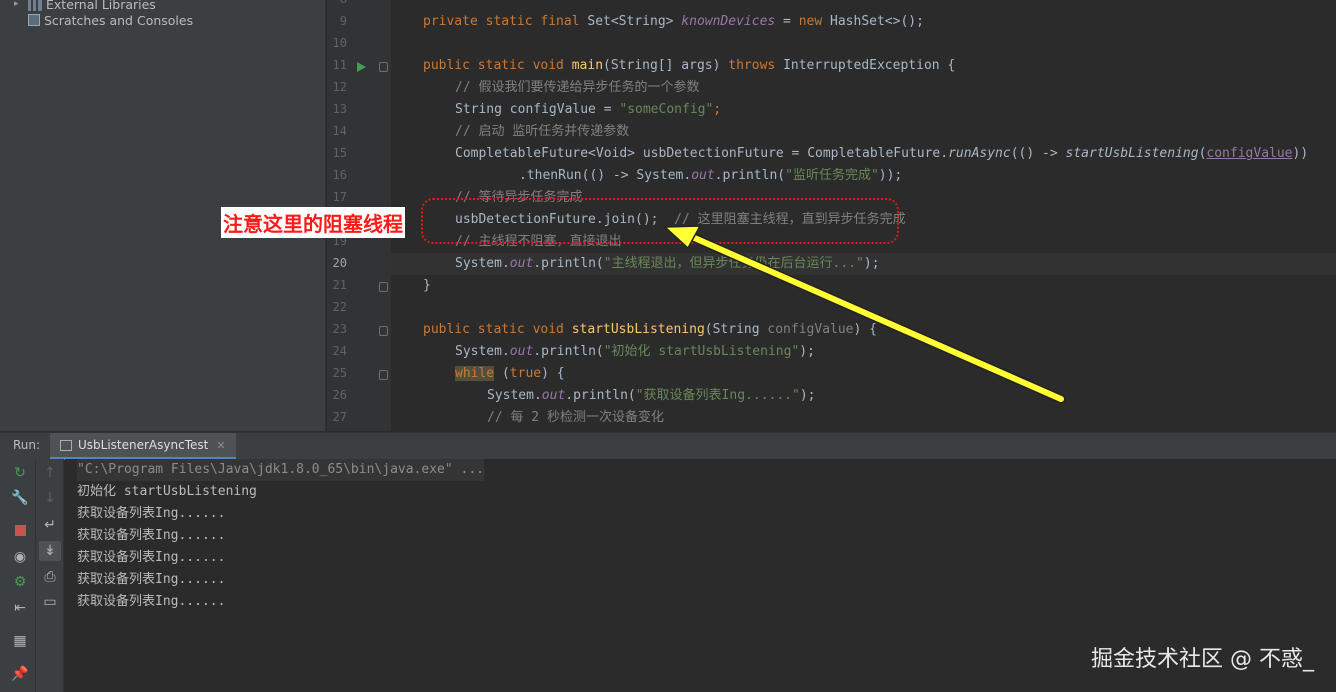 The image size is (1336, 692). I want to click on exit-icon: ⇤, so click(20, 608).